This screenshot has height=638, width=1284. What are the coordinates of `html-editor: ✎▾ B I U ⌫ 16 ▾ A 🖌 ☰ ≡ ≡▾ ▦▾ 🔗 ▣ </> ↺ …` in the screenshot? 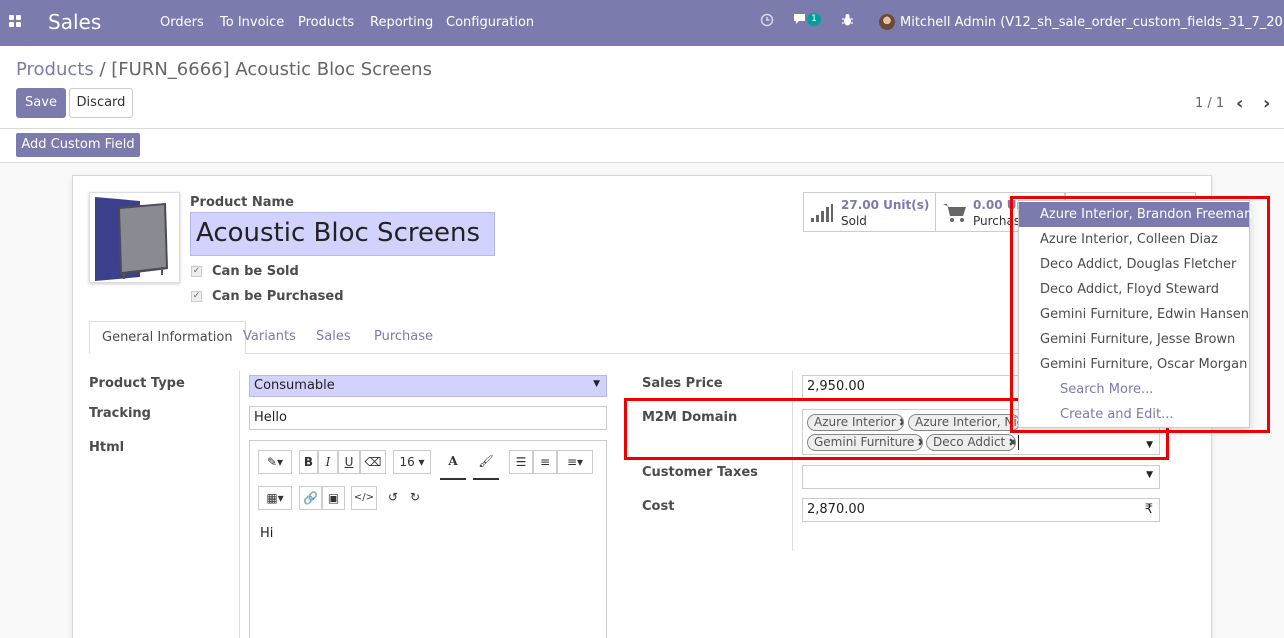 It's located at (428, 539).